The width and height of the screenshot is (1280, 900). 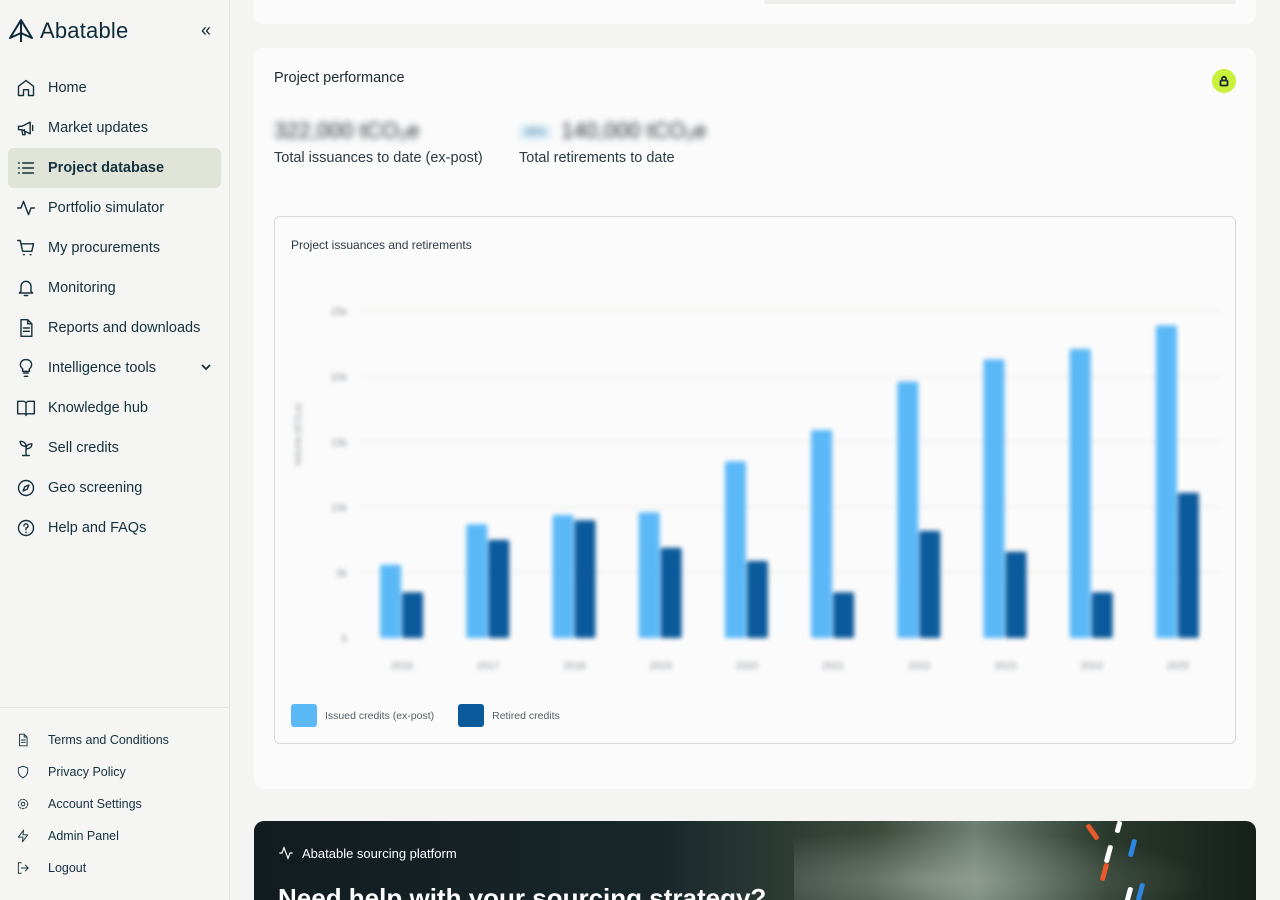 What do you see at coordinates (211, 30) in the screenshot?
I see `collapse-sidebar-icon: «` at bounding box center [211, 30].